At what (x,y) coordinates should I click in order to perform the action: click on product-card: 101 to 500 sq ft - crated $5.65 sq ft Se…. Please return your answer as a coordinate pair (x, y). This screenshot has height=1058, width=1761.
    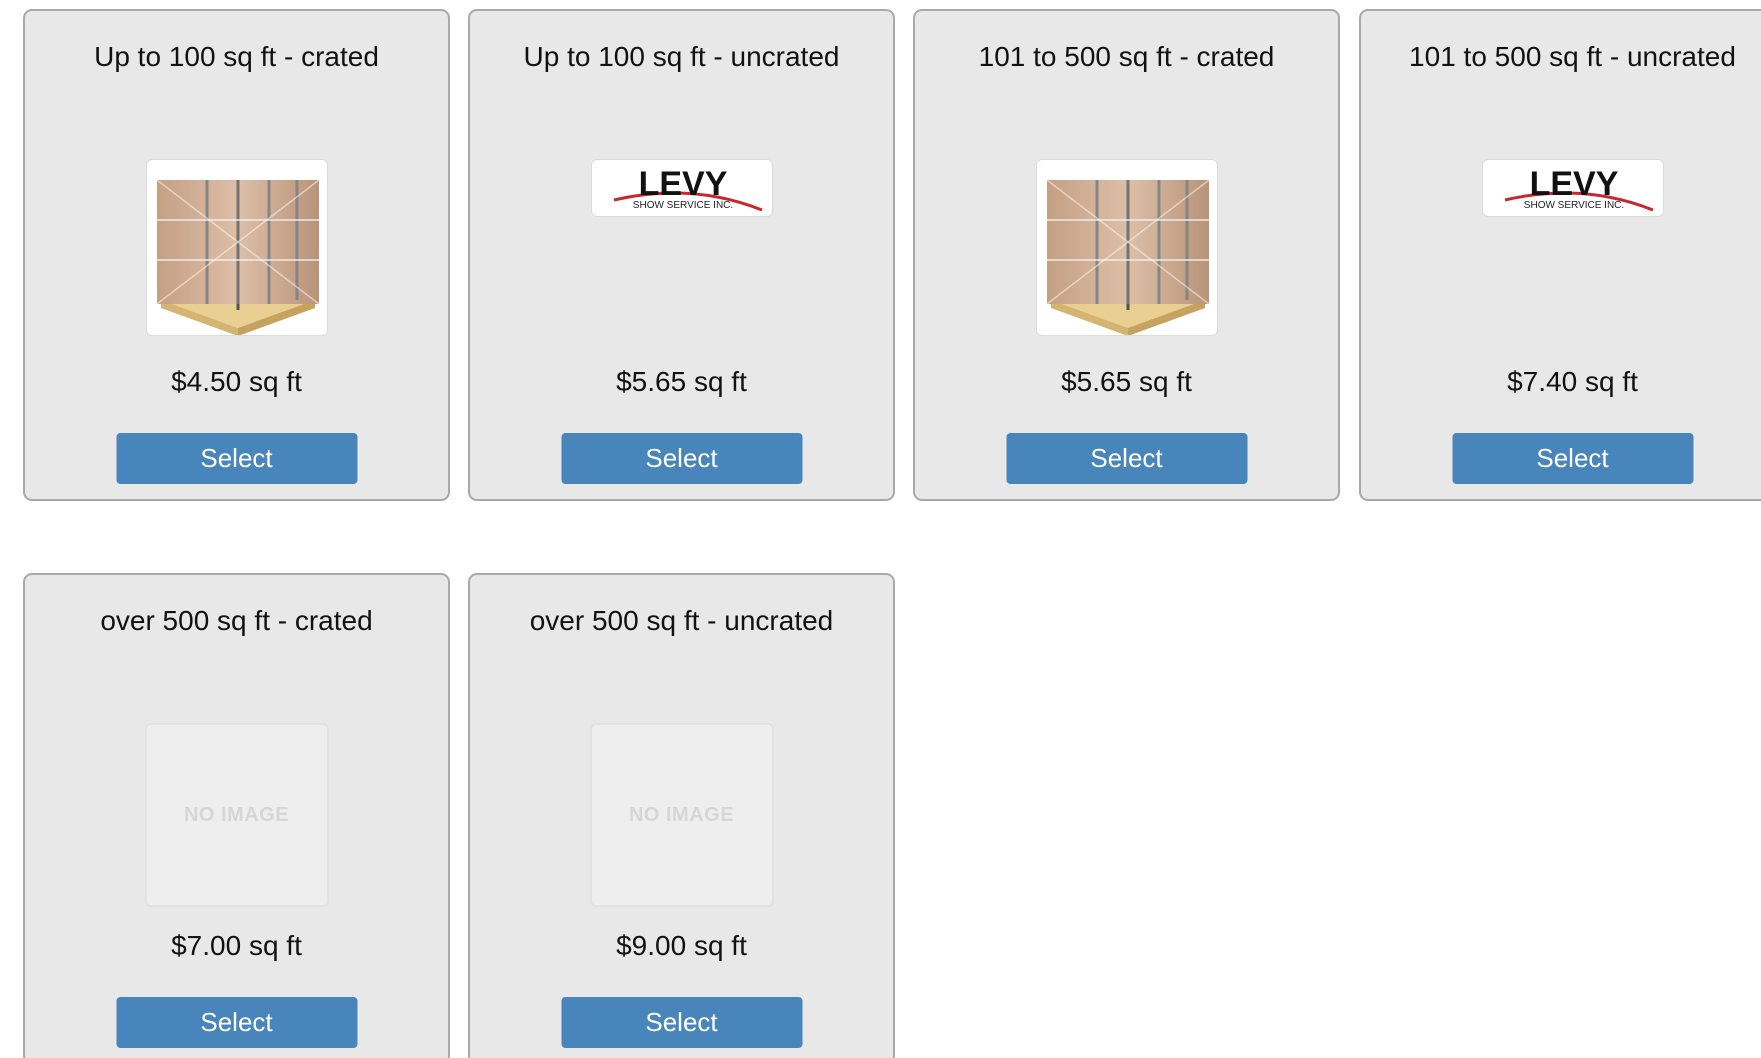
    Looking at the image, I should click on (1126, 255).